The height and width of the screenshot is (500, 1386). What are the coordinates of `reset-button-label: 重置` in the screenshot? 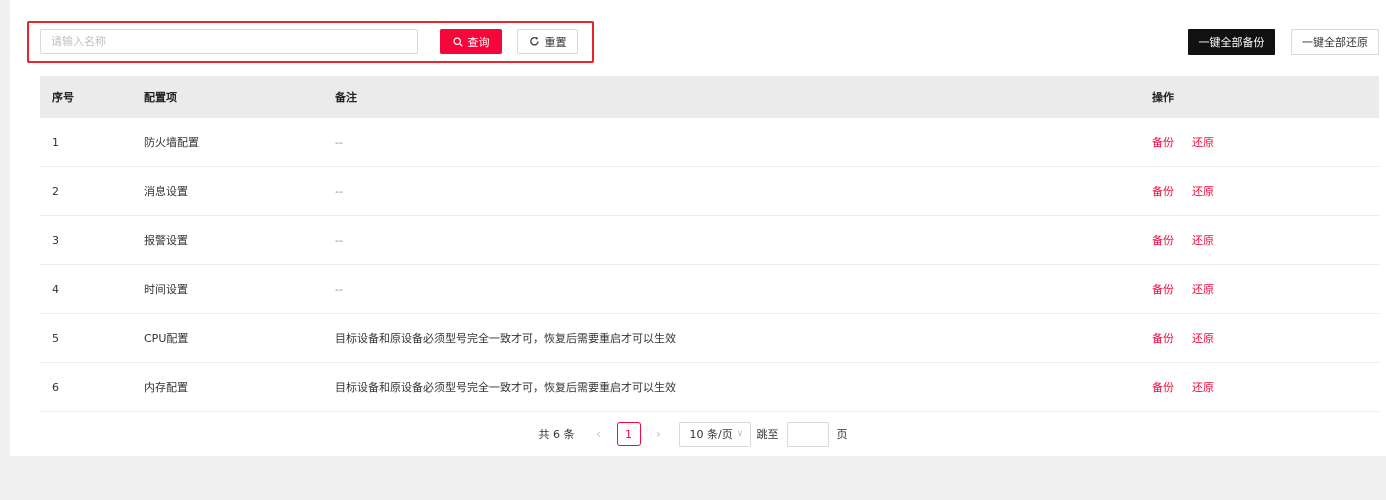 It's located at (555, 42).